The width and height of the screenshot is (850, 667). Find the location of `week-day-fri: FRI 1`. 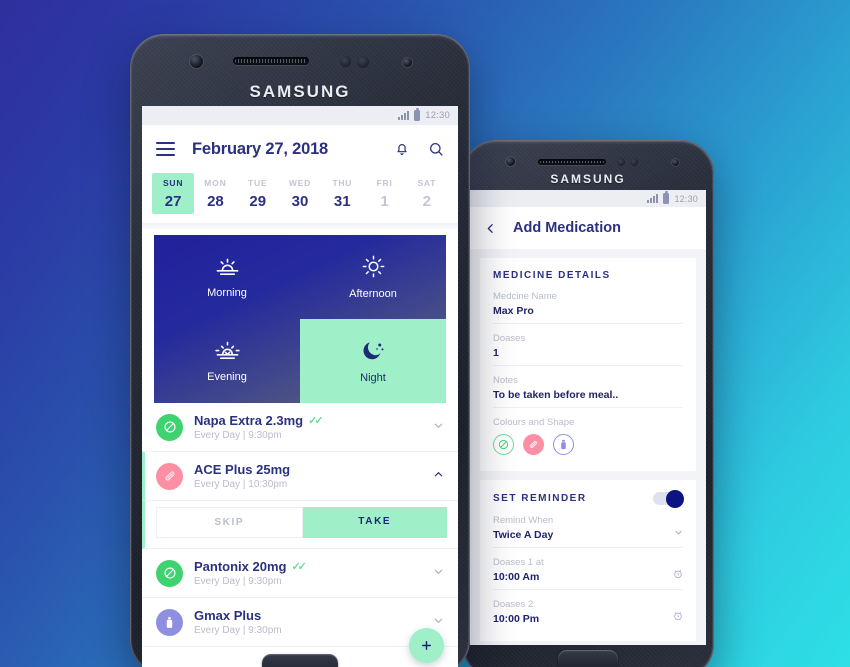

week-day-fri: FRI 1 is located at coordinates (384, 193).